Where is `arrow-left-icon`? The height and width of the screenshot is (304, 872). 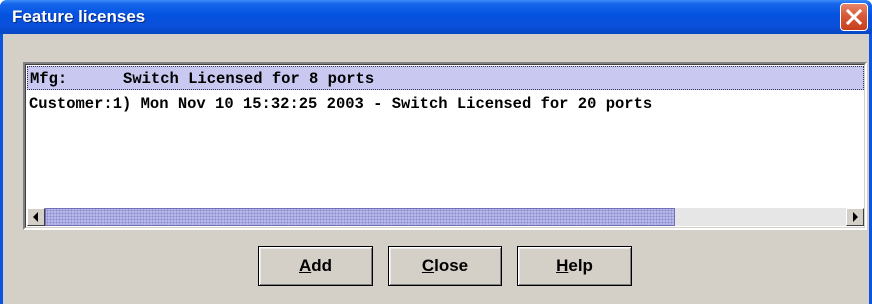
arrow-left-icon is located at coordinates (35, 217).